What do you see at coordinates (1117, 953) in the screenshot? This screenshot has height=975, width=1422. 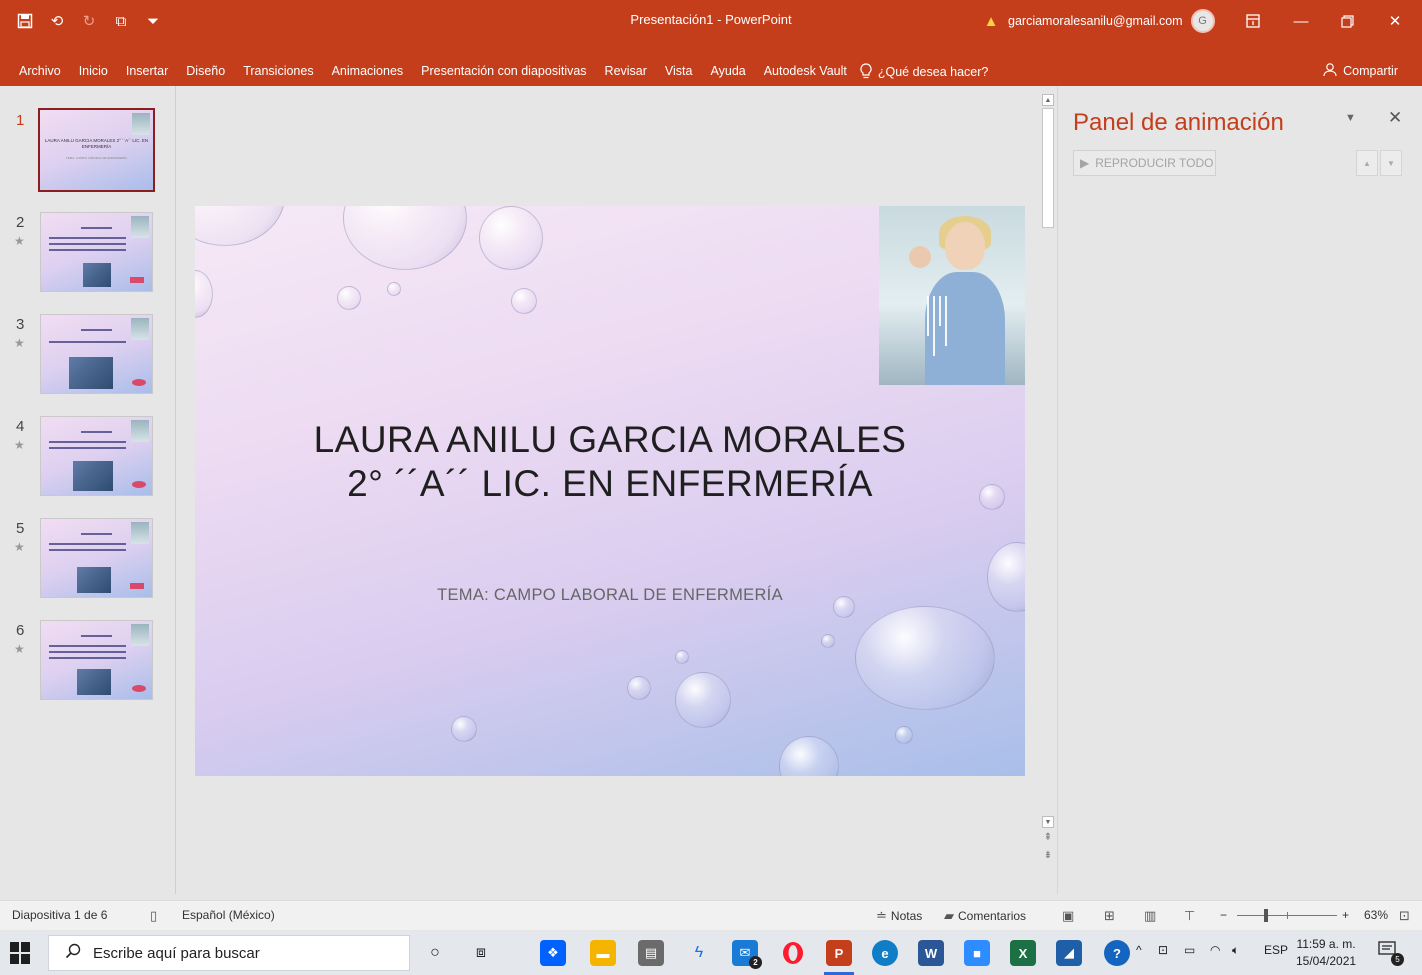 I see `help-icon: ?` at bounding box center [1117, 953].